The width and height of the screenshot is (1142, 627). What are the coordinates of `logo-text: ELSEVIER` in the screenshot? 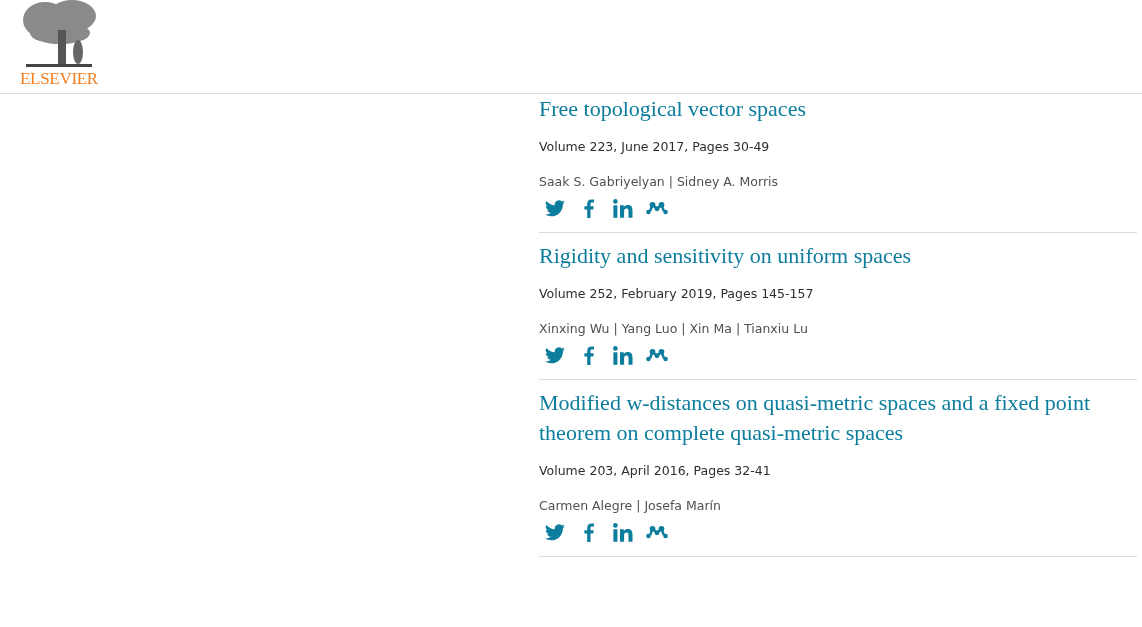 It's located at (59, 78).